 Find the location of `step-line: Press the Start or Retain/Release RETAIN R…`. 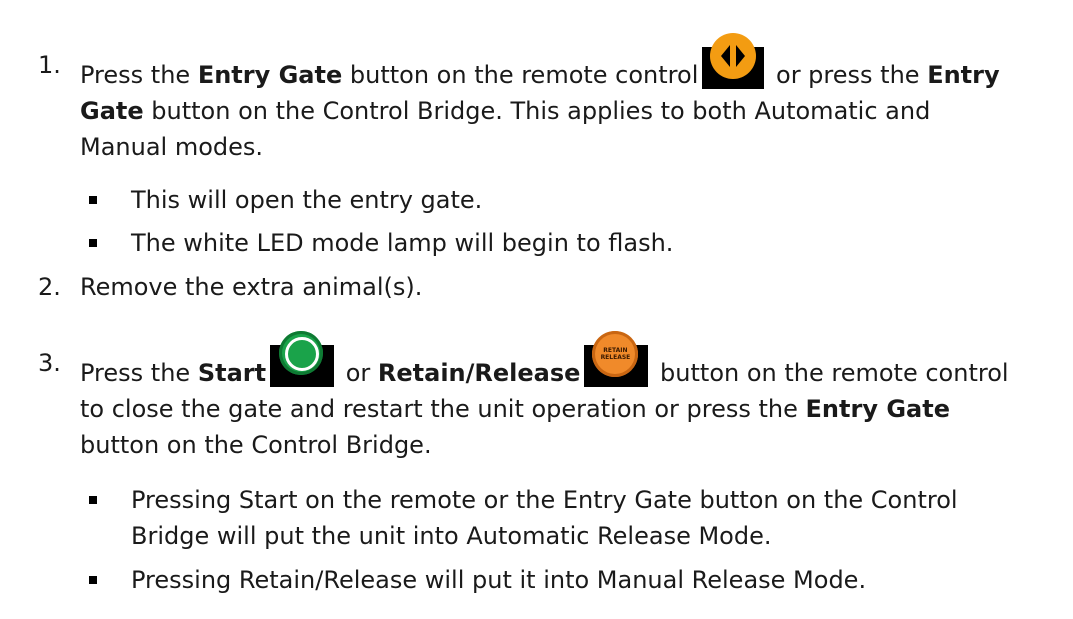

step-line: Press the Start or Retain/Release RETAIN R… is located at coordinates (569, 361).